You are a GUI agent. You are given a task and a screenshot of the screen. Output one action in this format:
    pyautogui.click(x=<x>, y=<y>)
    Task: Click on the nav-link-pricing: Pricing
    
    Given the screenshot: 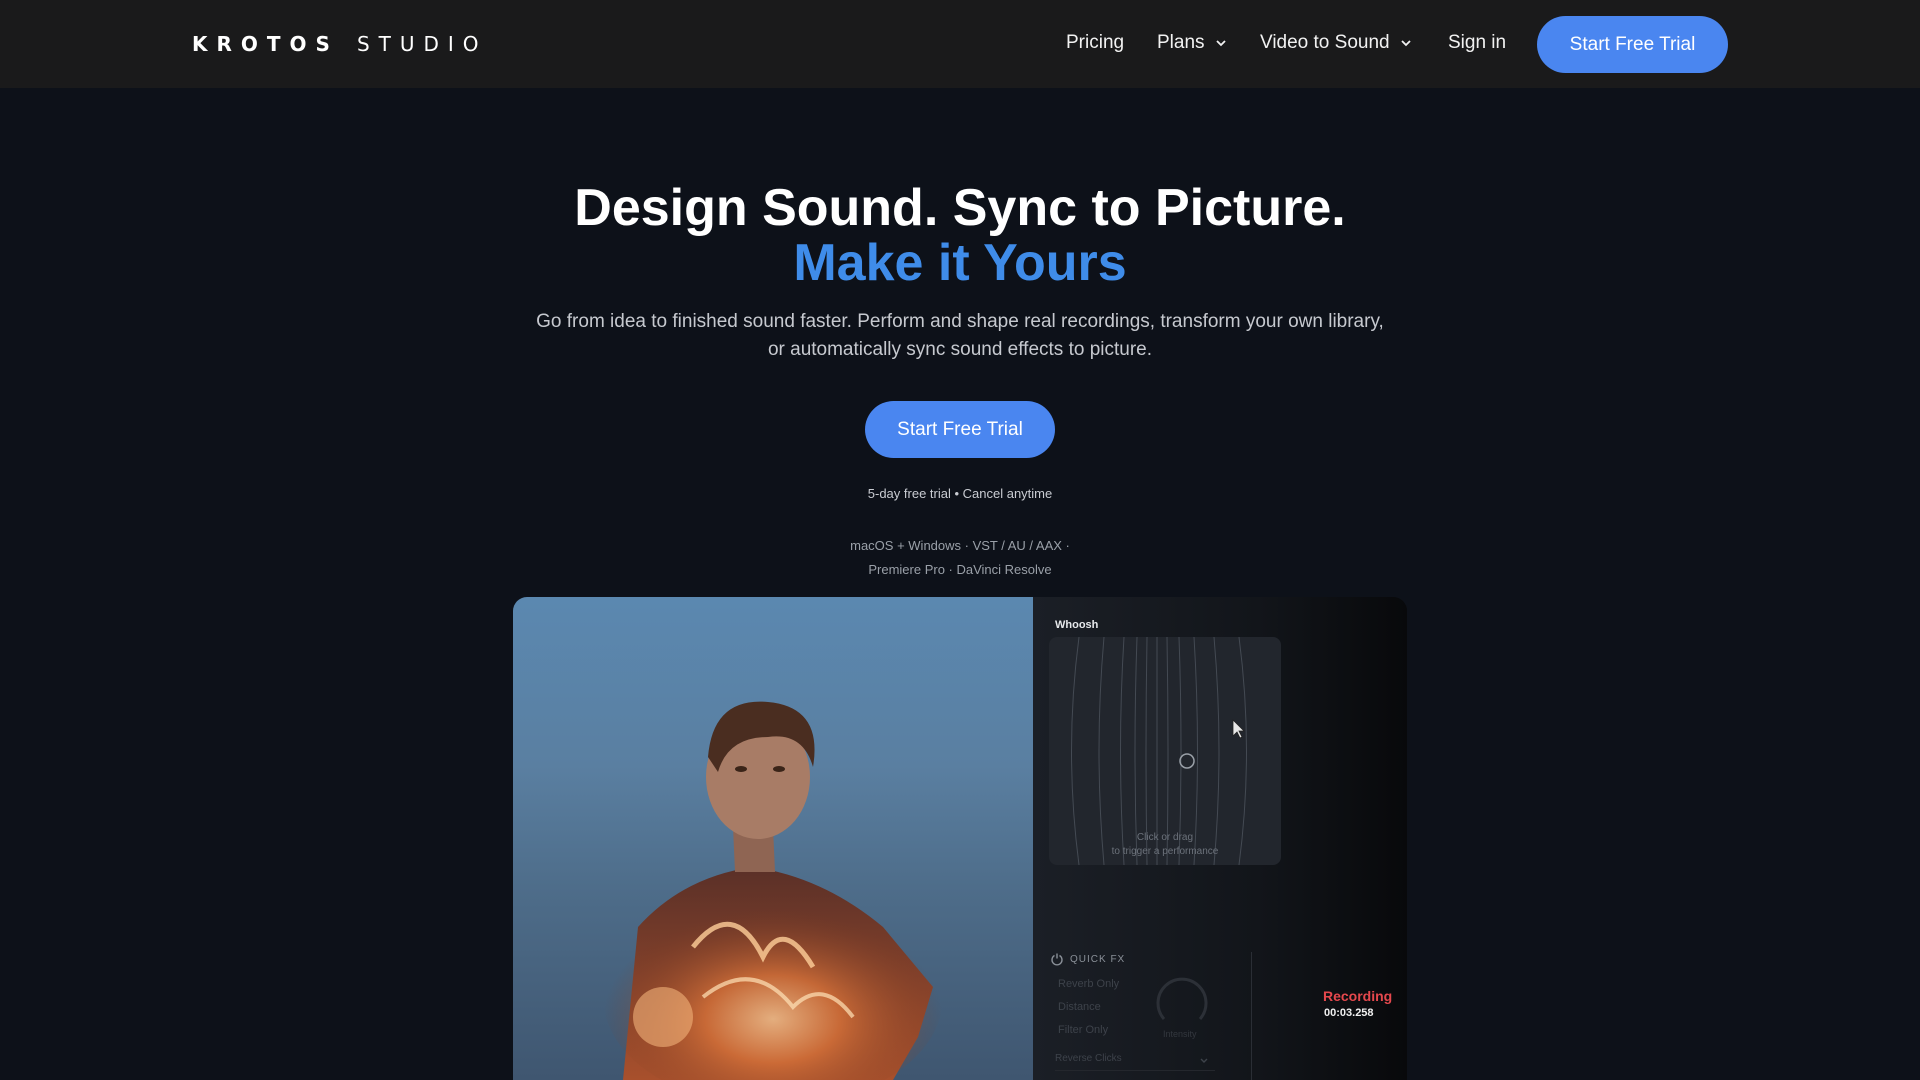 What is the action you would take?
    pyautogui.click(x=1095, y=43)
    